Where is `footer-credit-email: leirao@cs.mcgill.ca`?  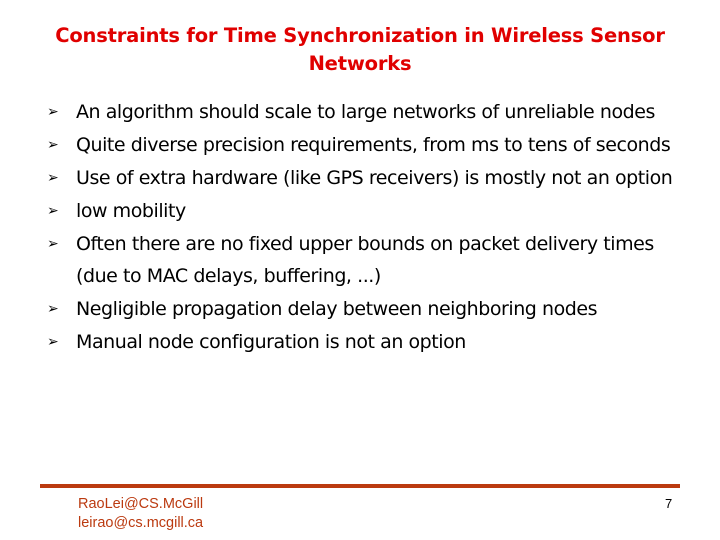 footer-credit-email: leirao@cs.mcgill.ca is located at coordinates (141, 523).